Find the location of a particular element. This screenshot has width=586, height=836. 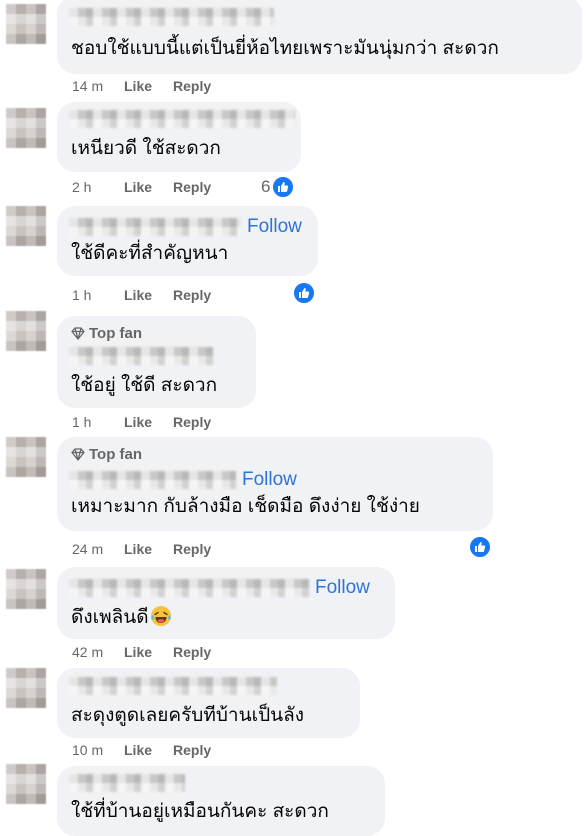

comment-time: 10 m is located at coordinates (98, 750).